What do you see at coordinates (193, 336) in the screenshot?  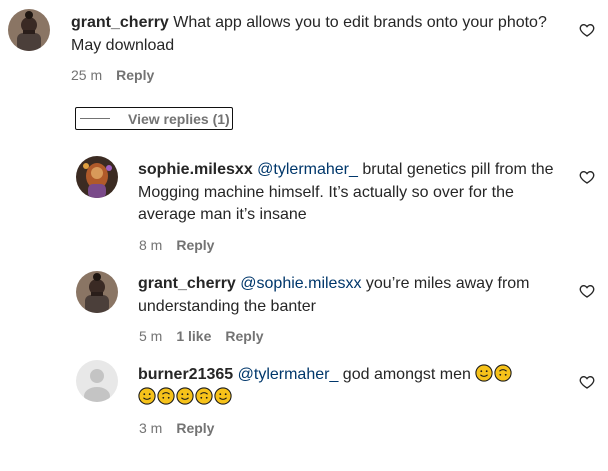 I see `like-count: 1 like` at bounding box center [193, 336].